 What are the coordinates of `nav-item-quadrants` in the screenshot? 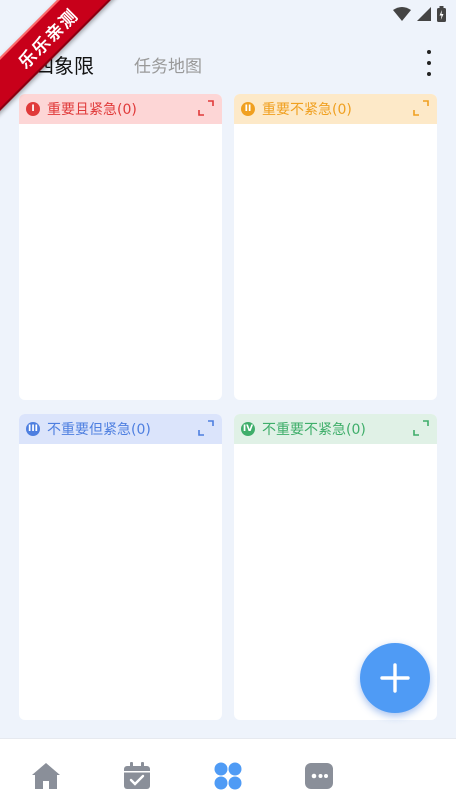 It's located at (228, 776).